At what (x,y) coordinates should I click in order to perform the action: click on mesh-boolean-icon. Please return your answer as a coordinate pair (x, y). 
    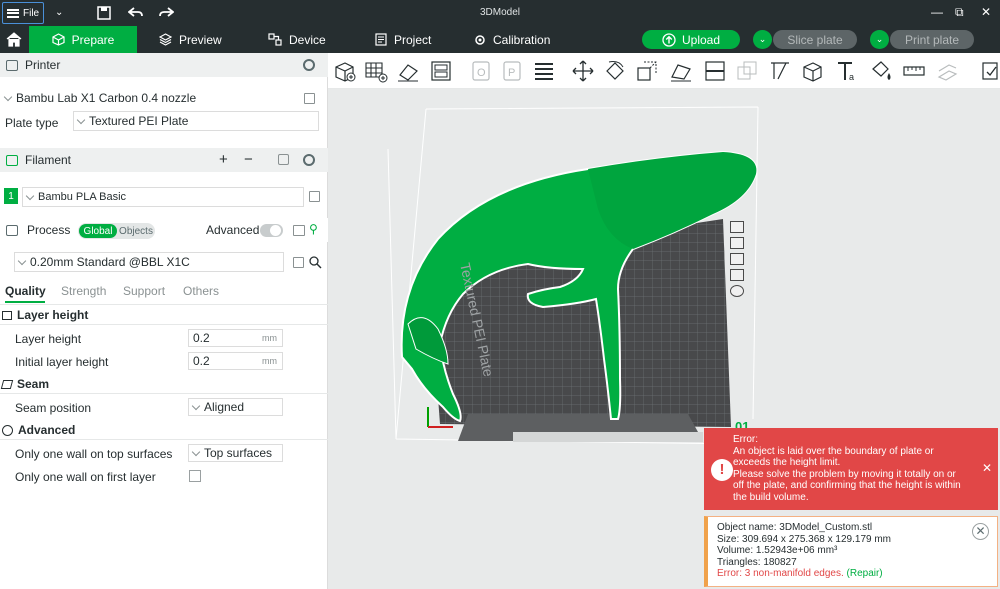
    Looking at the image, I should click on (747, 71).